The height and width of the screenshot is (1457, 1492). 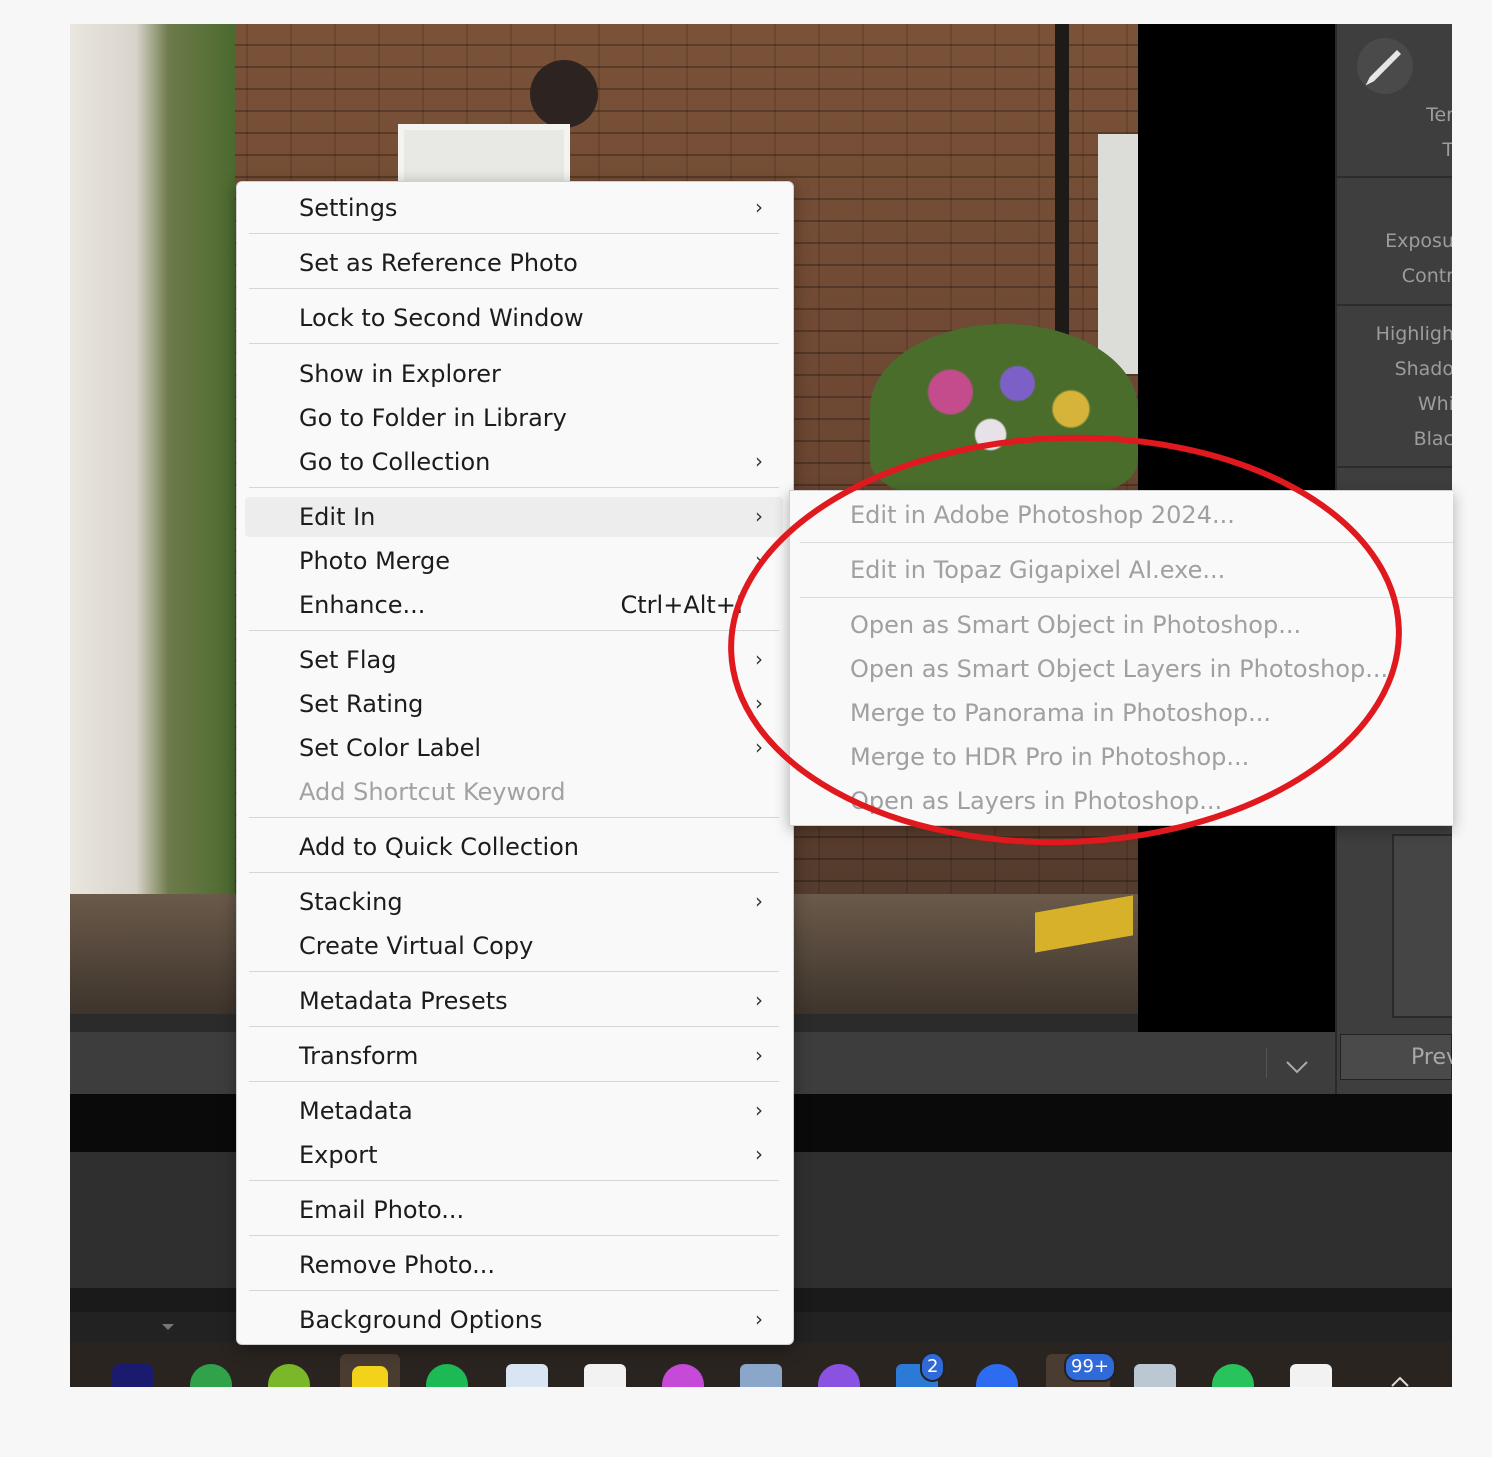 What do you see at coordinates (839, 1375) in the screenshot?
I see `chat-icon` at bounding box center [839, 1375].